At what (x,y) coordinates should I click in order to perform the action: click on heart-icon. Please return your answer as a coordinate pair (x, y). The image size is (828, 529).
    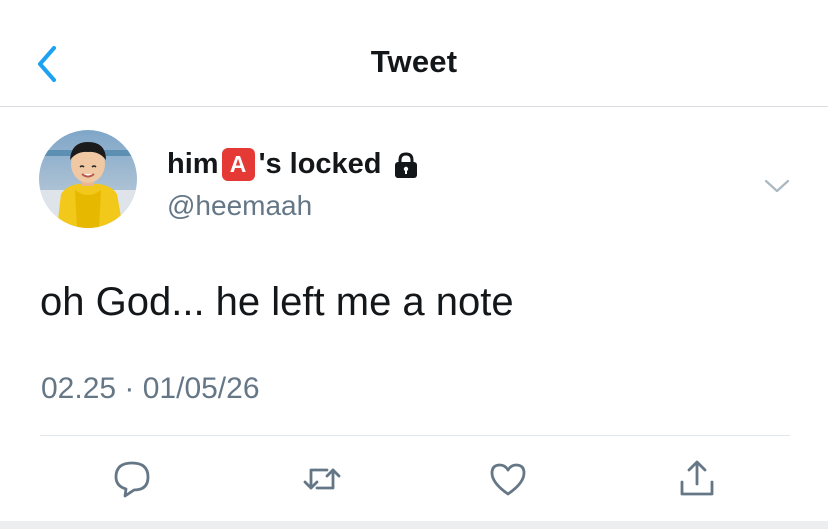
    Looking at the image, I should click on (508, 479).